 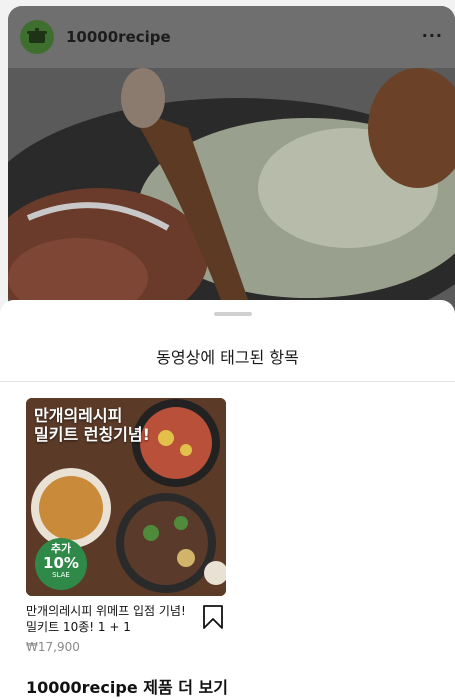 I want to click on promo-overlay-text: 만개의레시피 밀키트 런칭기념!, so click(x=92, y=425).